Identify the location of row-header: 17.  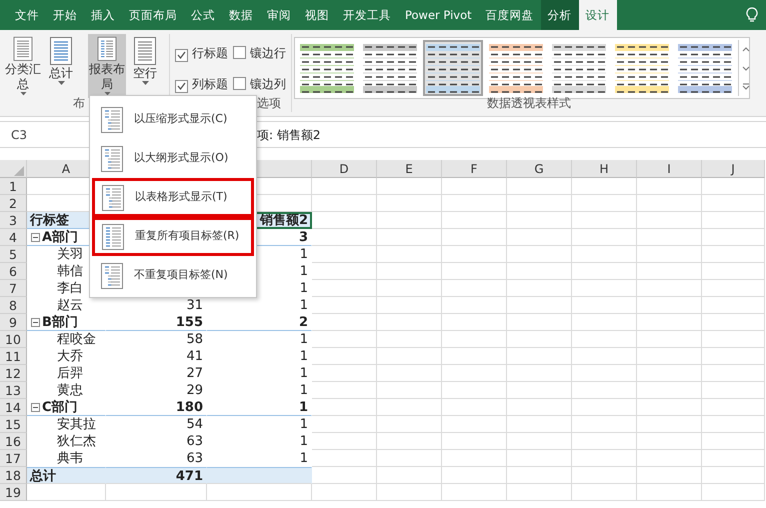
(13, 458).